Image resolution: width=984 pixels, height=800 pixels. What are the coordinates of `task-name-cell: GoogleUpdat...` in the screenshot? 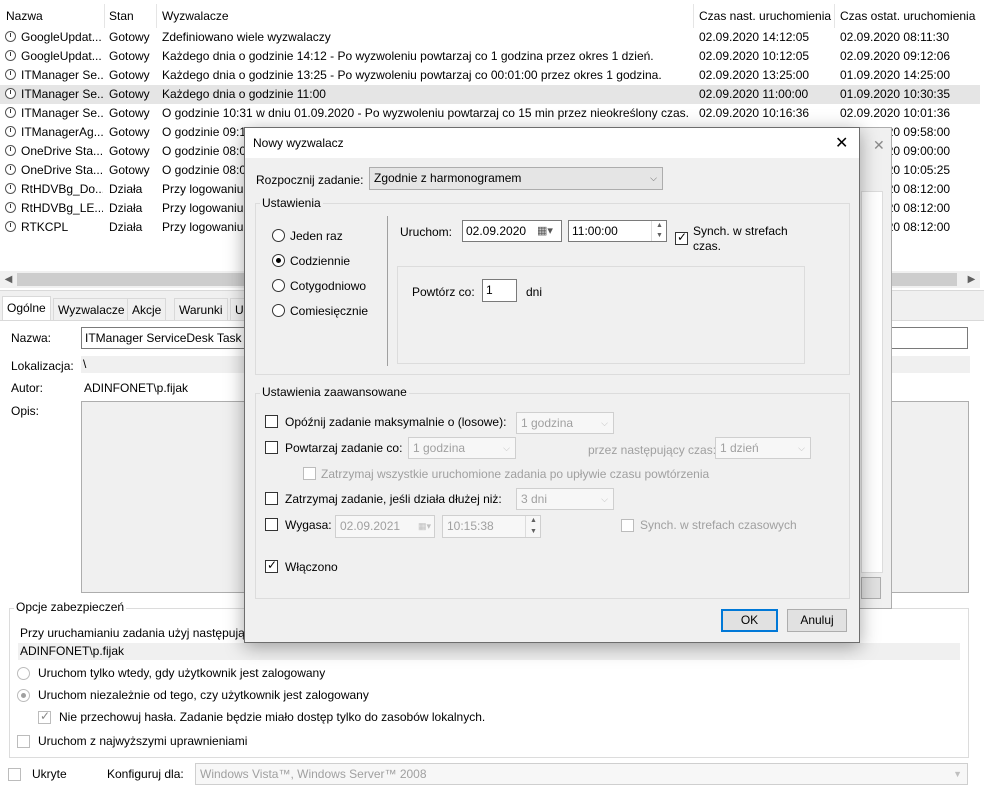 It's located at (61, 56).